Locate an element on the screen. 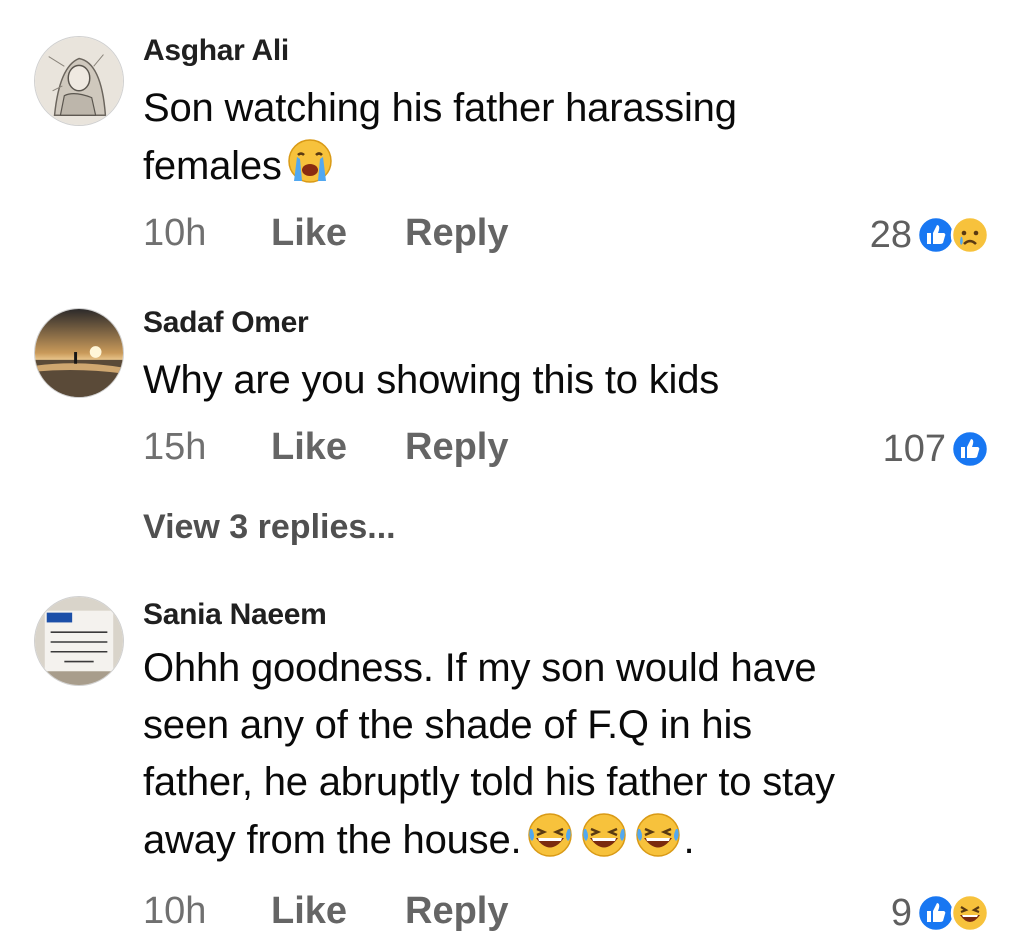 This screenshot has height=952, width=1024. comment-line: Son watching his father harassing is located at coordinates (440, 108).